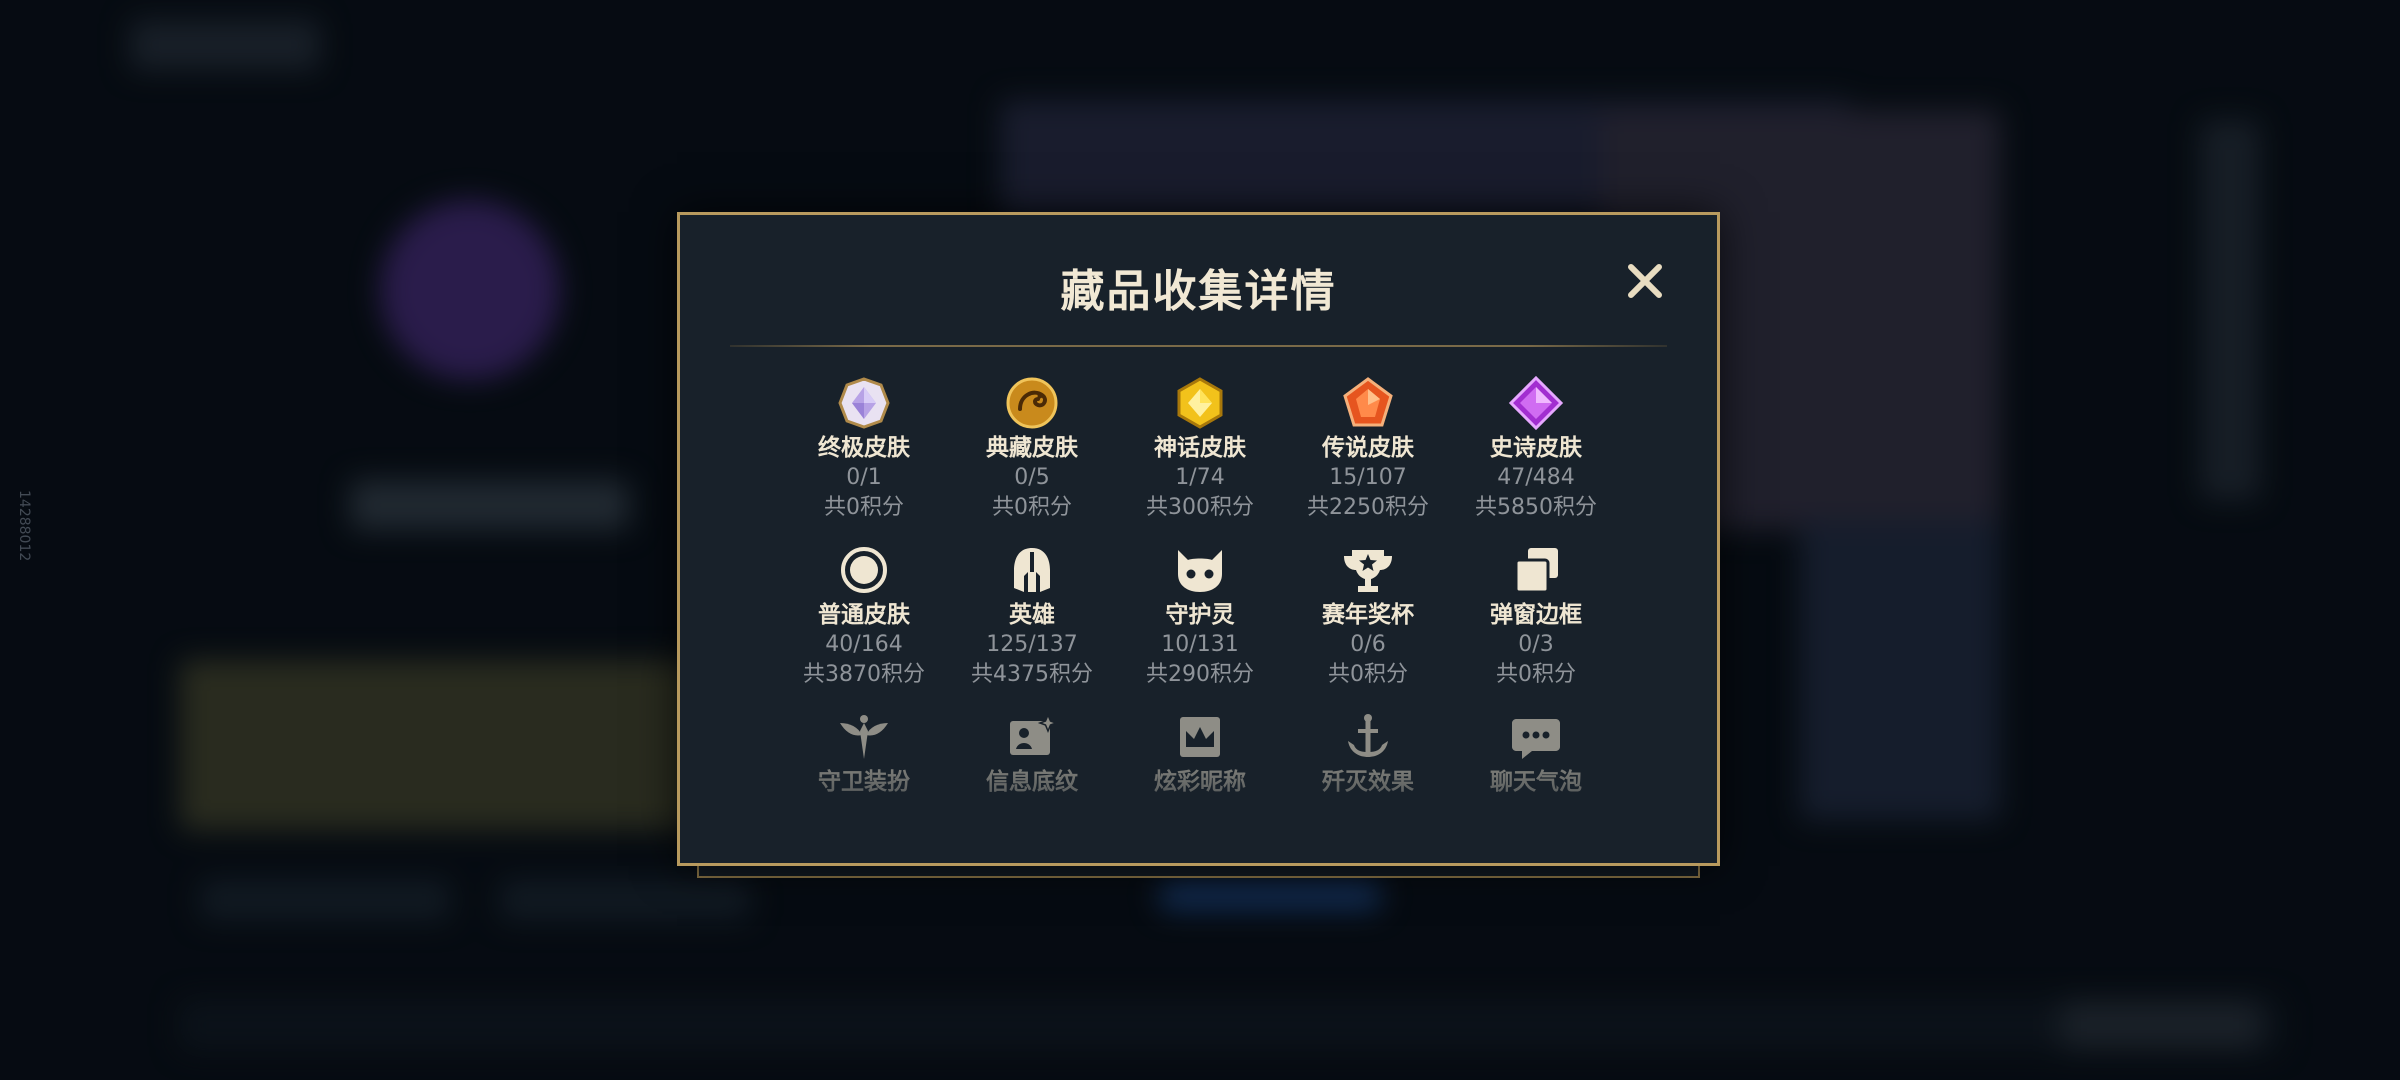 This screenshot has height=1080, width=2400. Describe the element at coordinates (864, 477) in the screenshot. I see `collection-item-count: 0/1` at that location.